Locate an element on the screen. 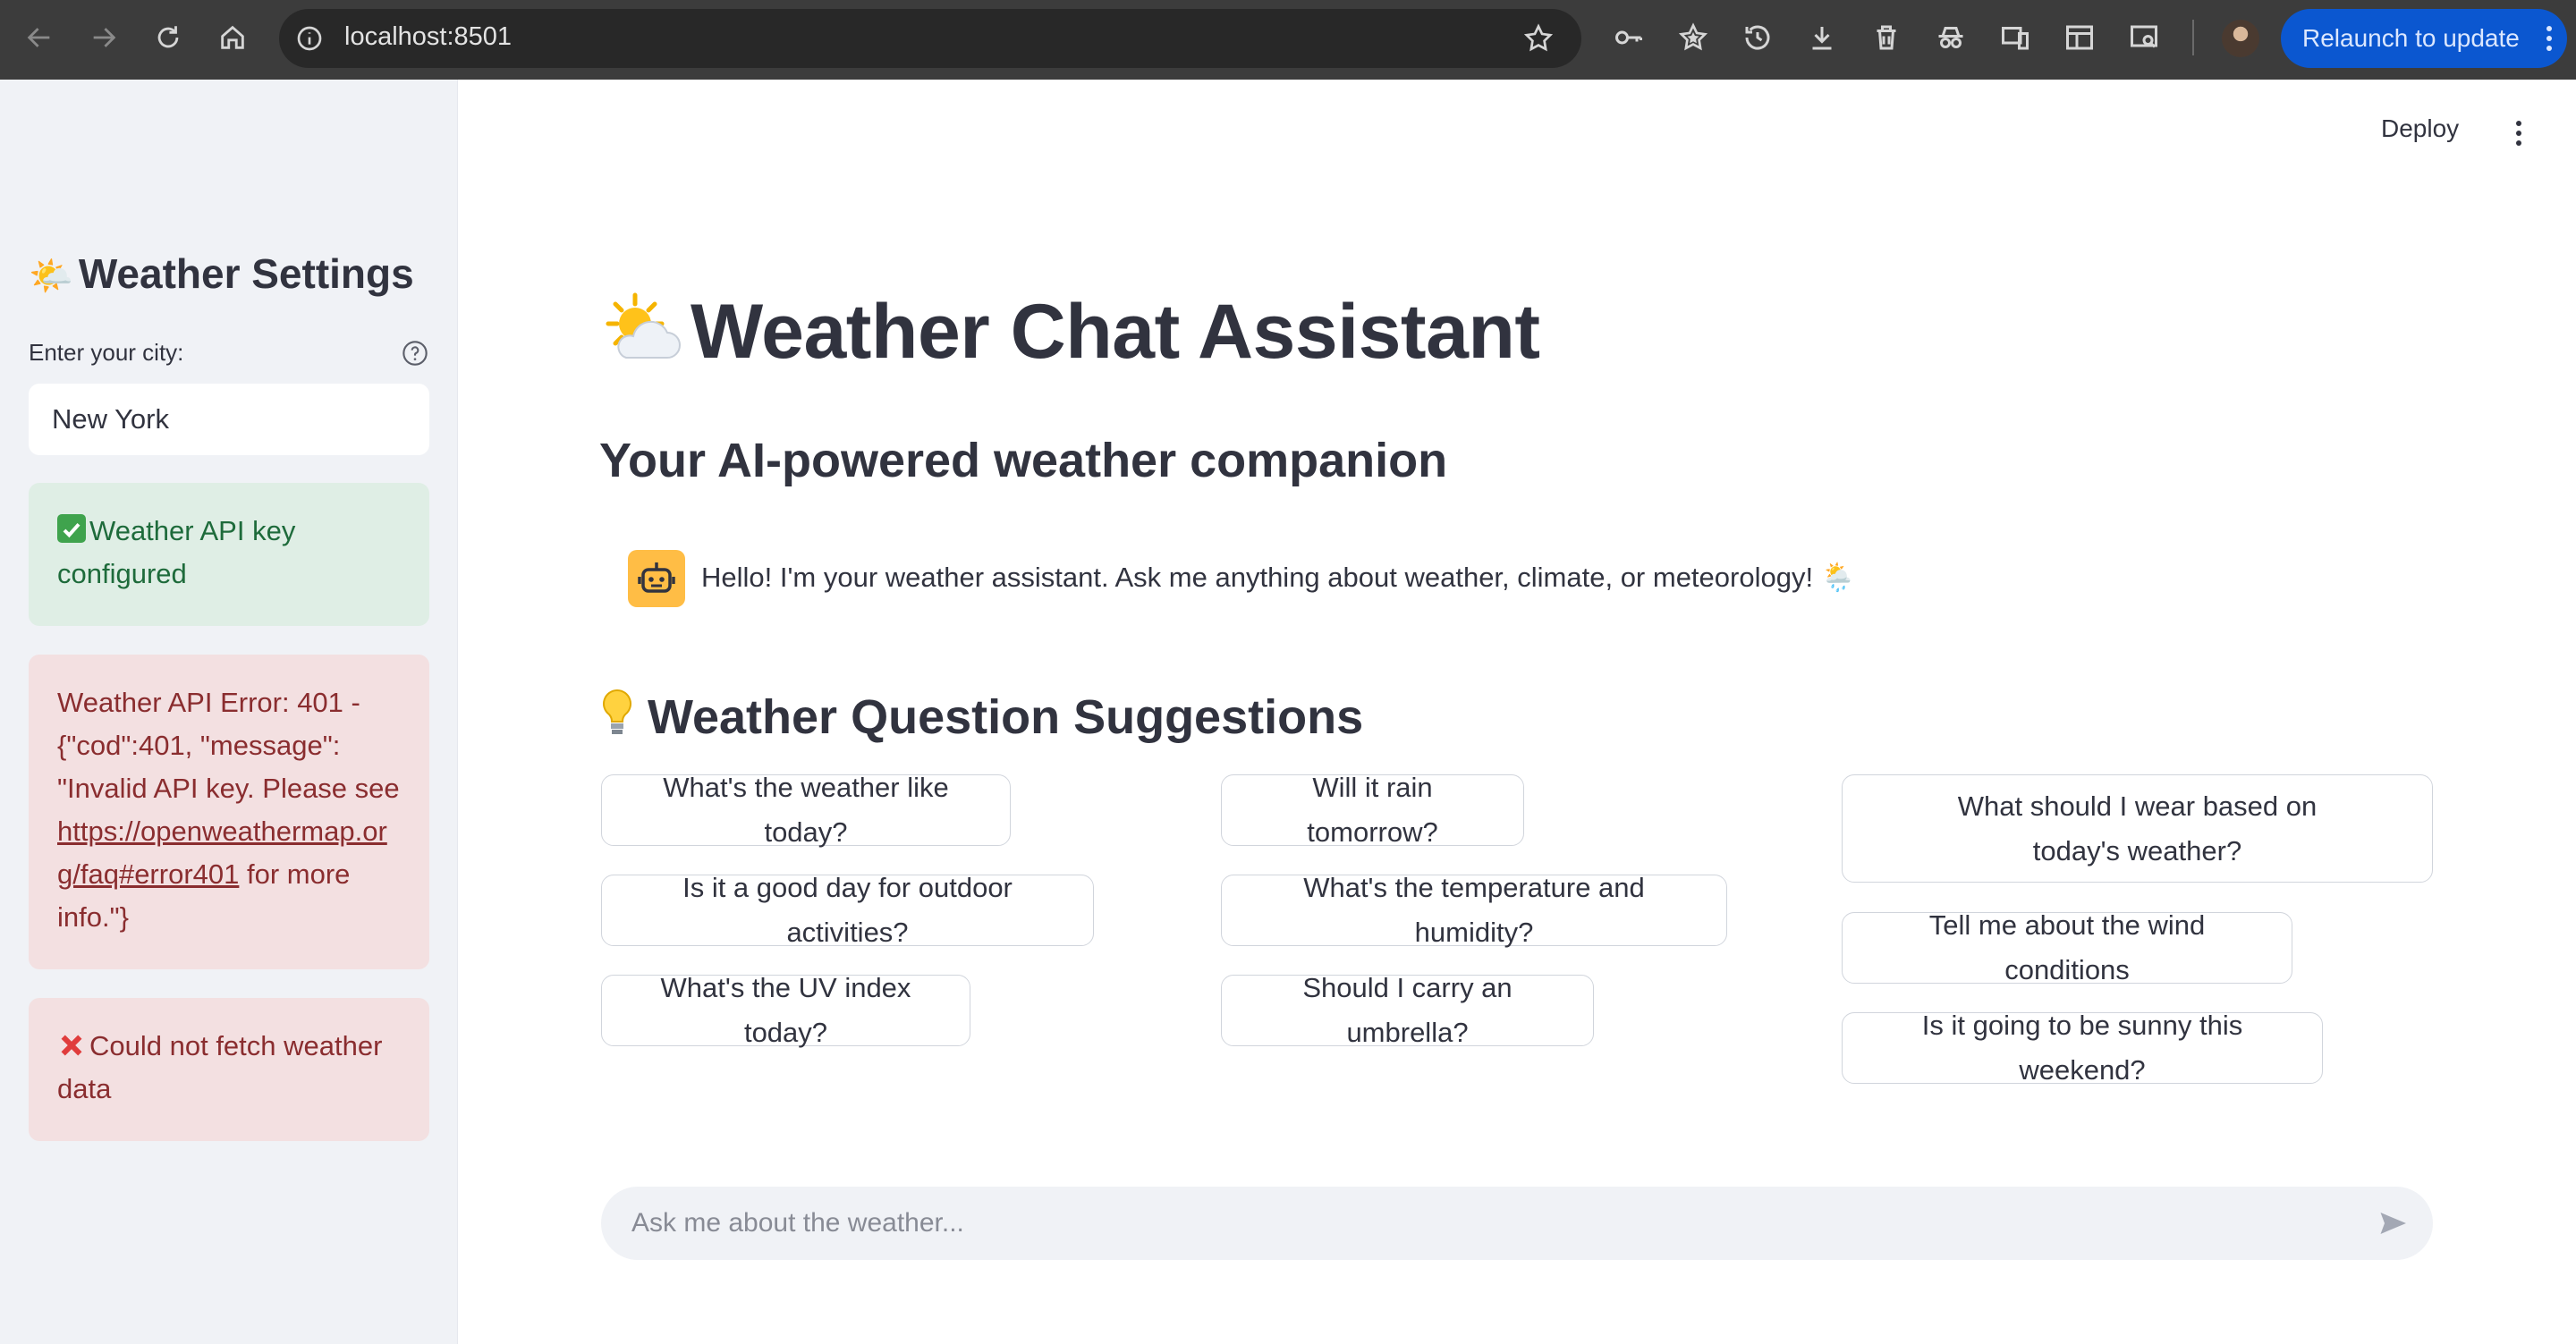 The height and width of the screenshot is (1344, 2576). incognito-icon is located at coordinates (1951, 37).